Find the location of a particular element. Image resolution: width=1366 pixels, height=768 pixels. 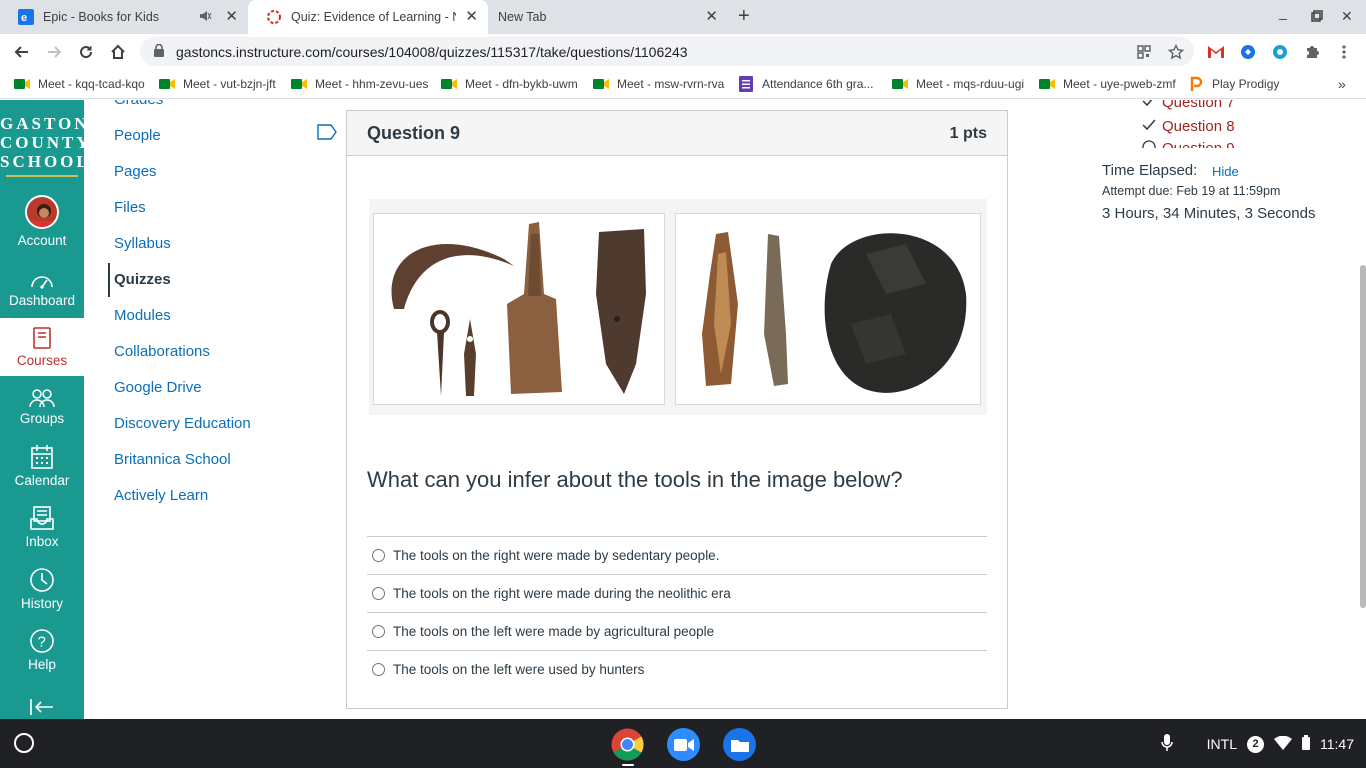

bookmark-star-icon is located at coordinates (1176, 52).